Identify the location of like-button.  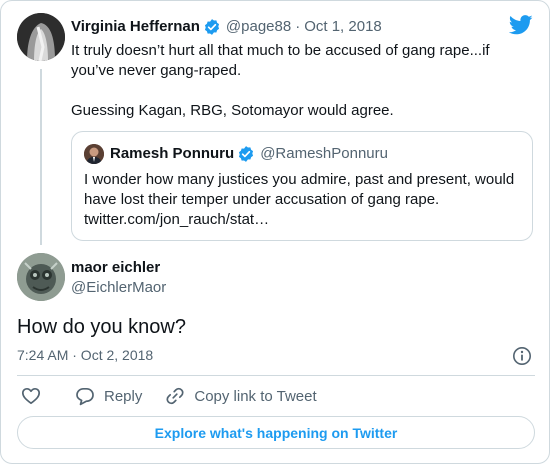
(31, 396).